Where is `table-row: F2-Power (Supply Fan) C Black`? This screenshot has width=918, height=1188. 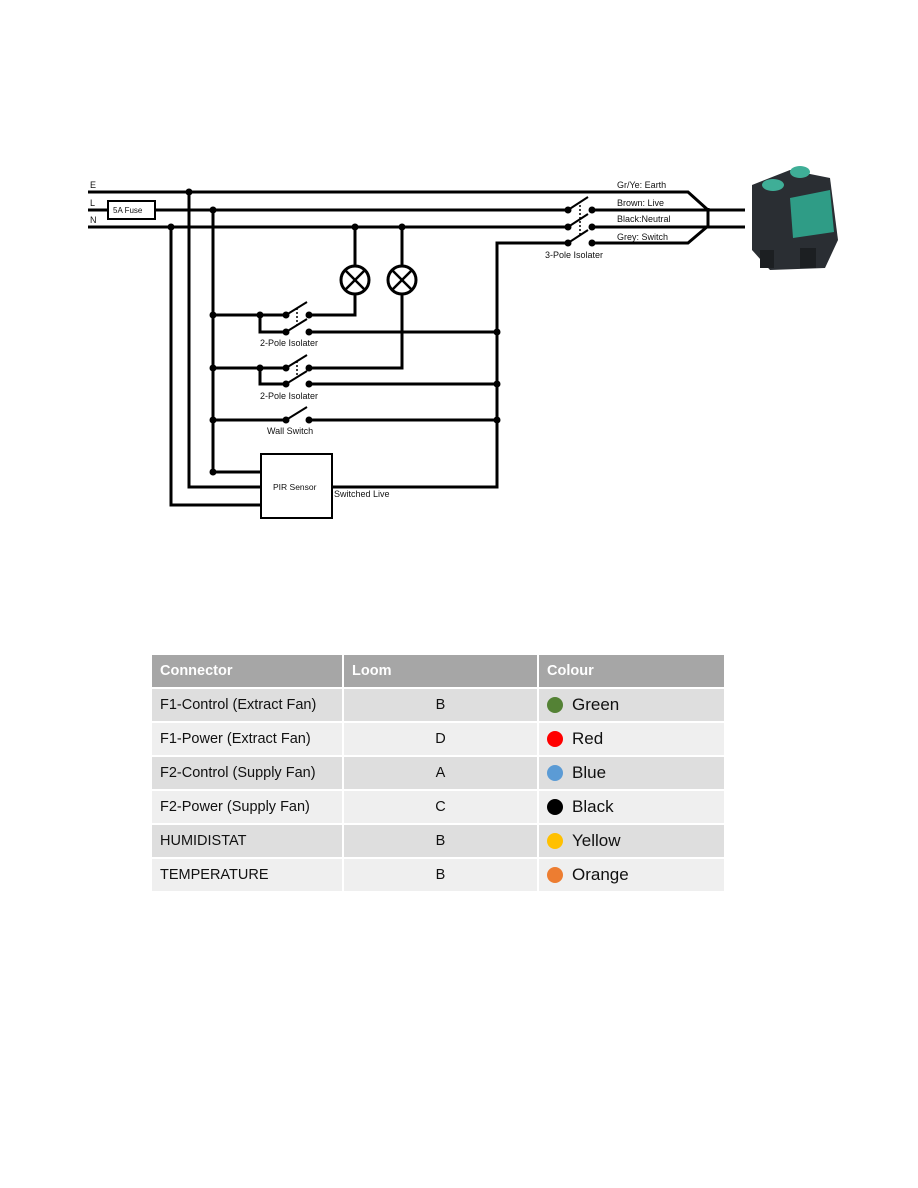
table-row: F2-Power (Supply Fan) C Black is located at coordinates (439, 807).